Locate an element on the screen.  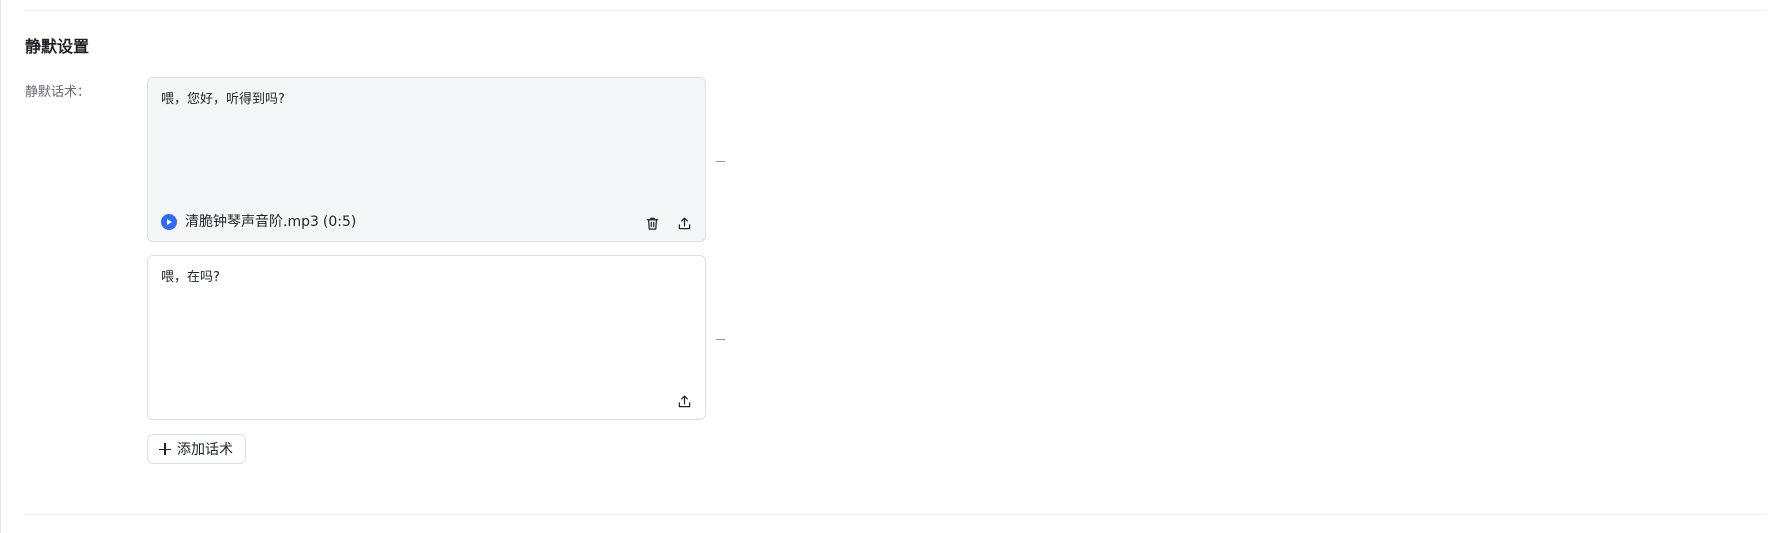
add-script-button: 添加话术 is located at coordinates (196, 449).